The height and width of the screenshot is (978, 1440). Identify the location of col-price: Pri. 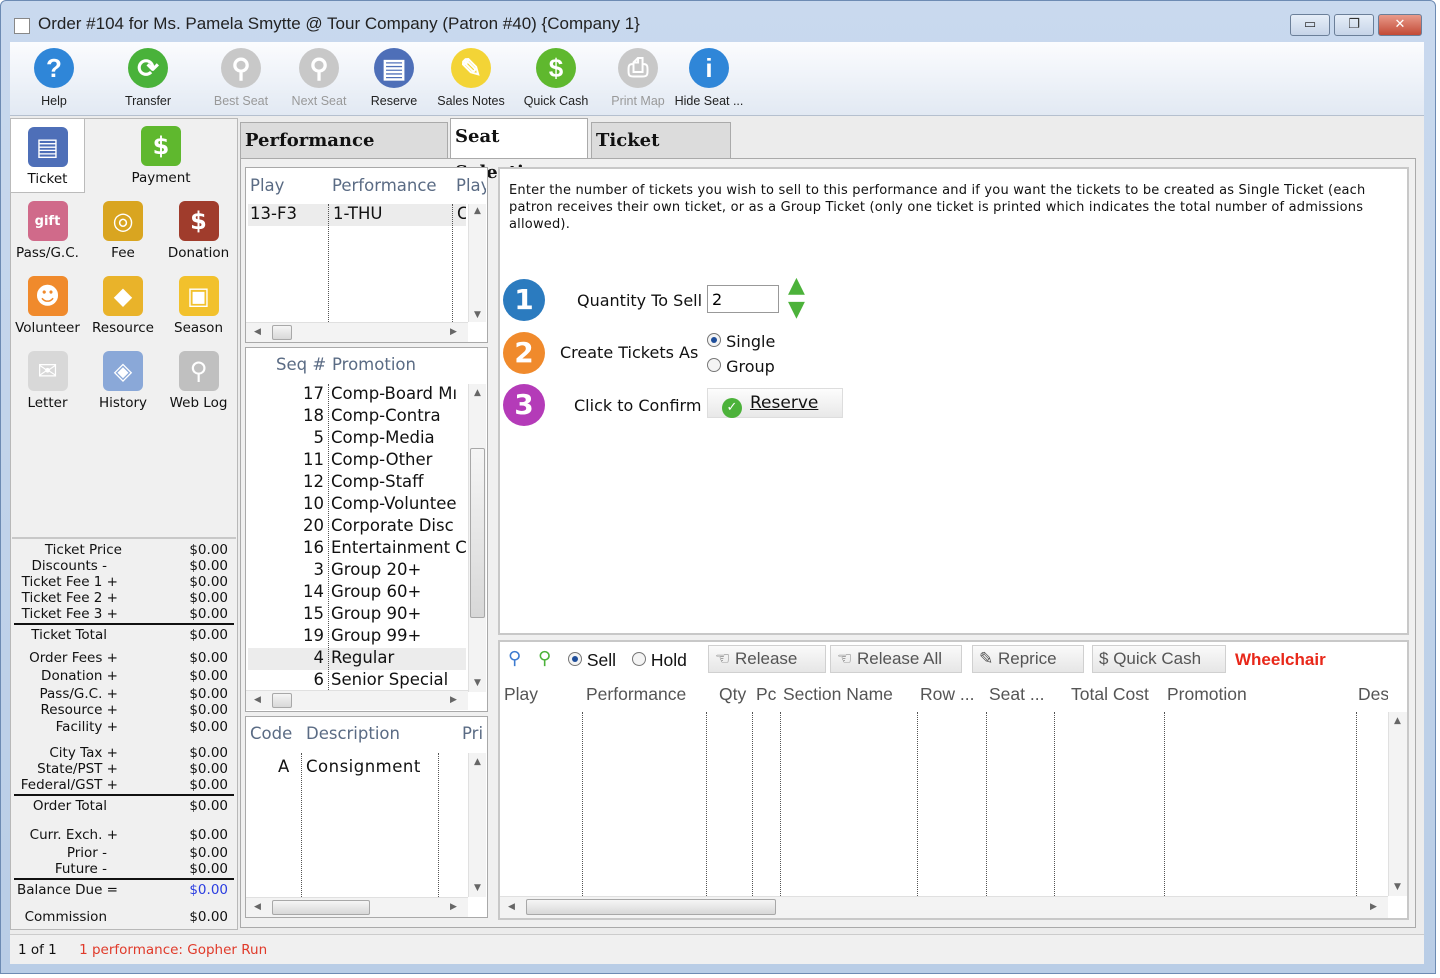
(475, 733).